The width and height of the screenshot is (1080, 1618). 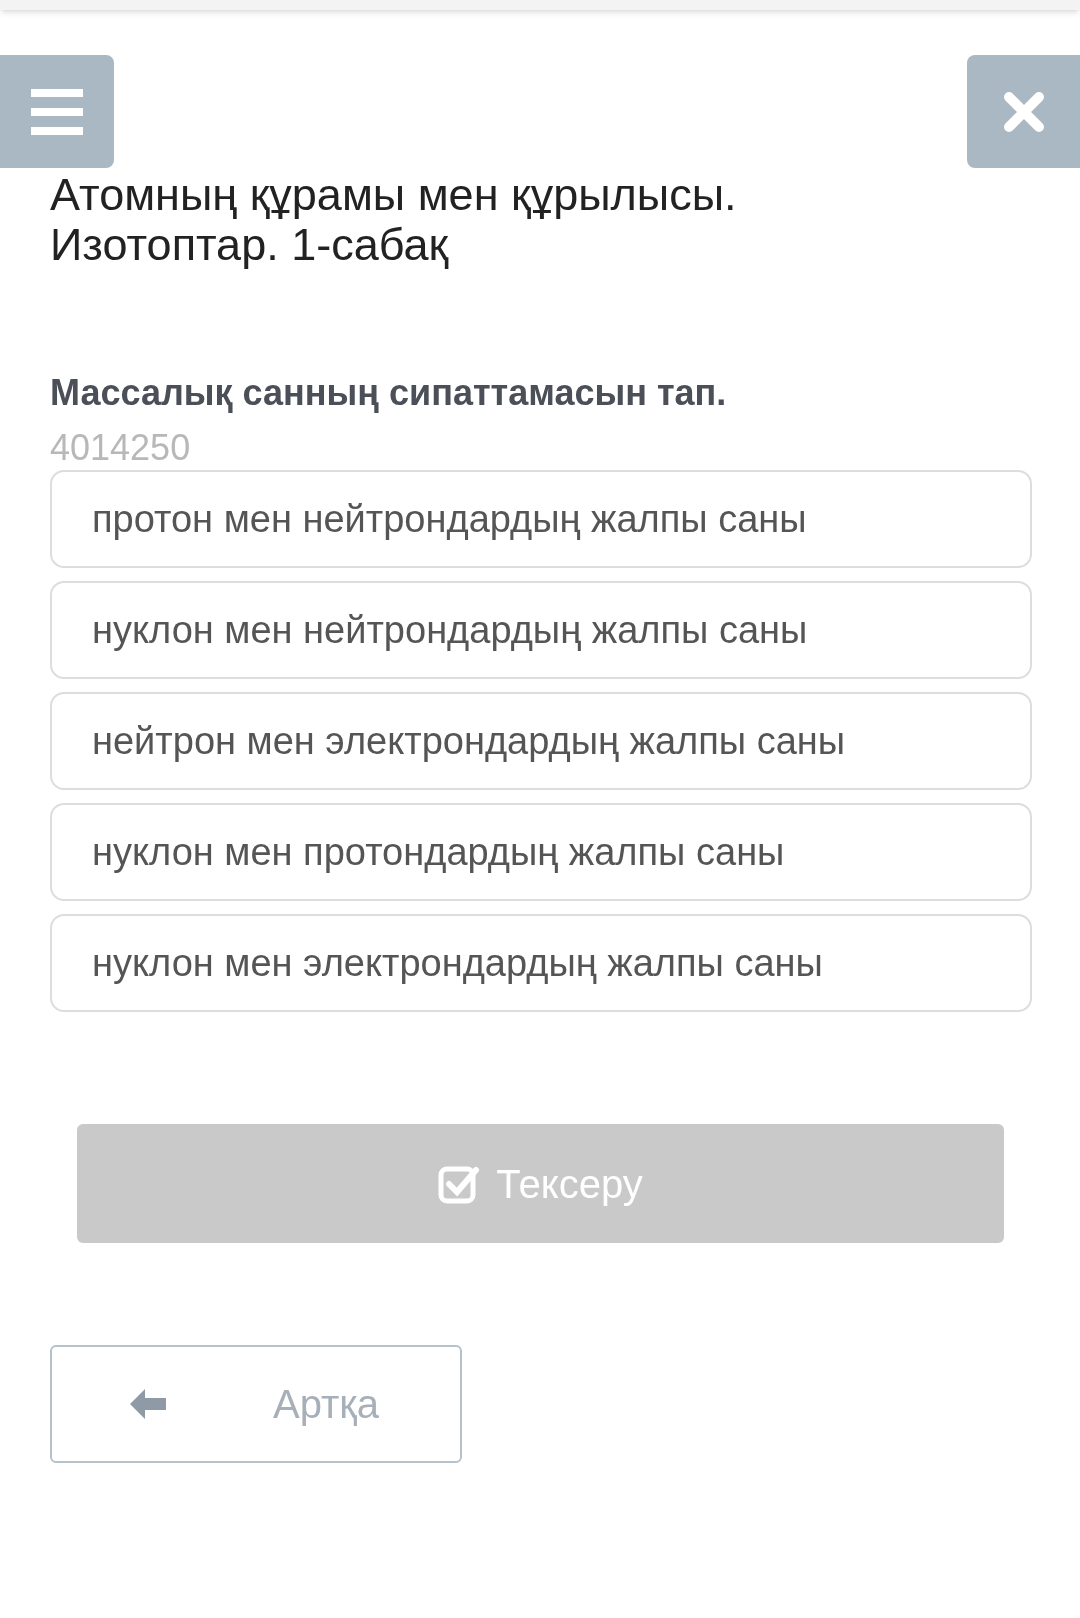 What do you see at coordinates (389, 393) in the screenshot?
I see `question-text: Массалық санның сипаттамасын тап.` at bounding box center [389, 393].